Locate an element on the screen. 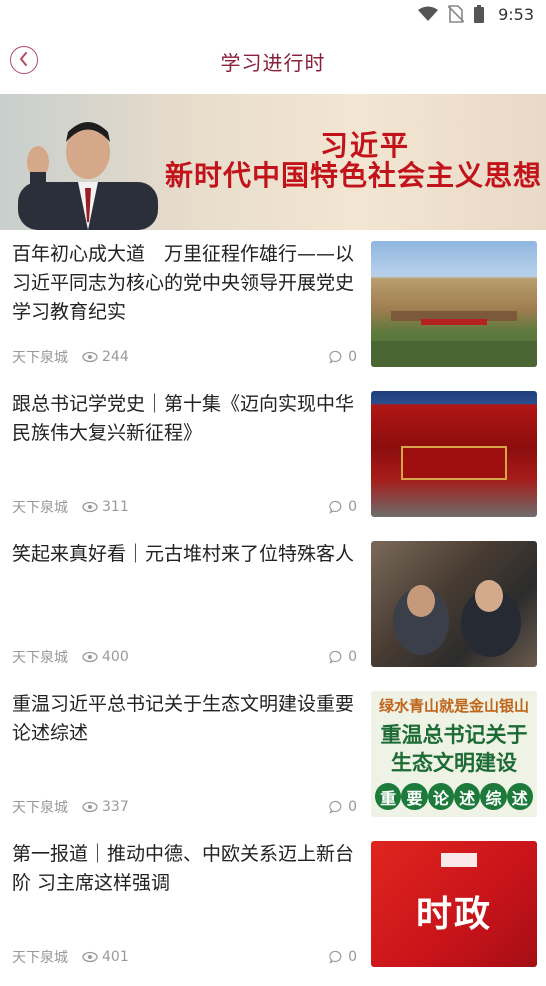 This screenshot has width=546, height=986. views-value: 244 is located at coordinates (115, 357).